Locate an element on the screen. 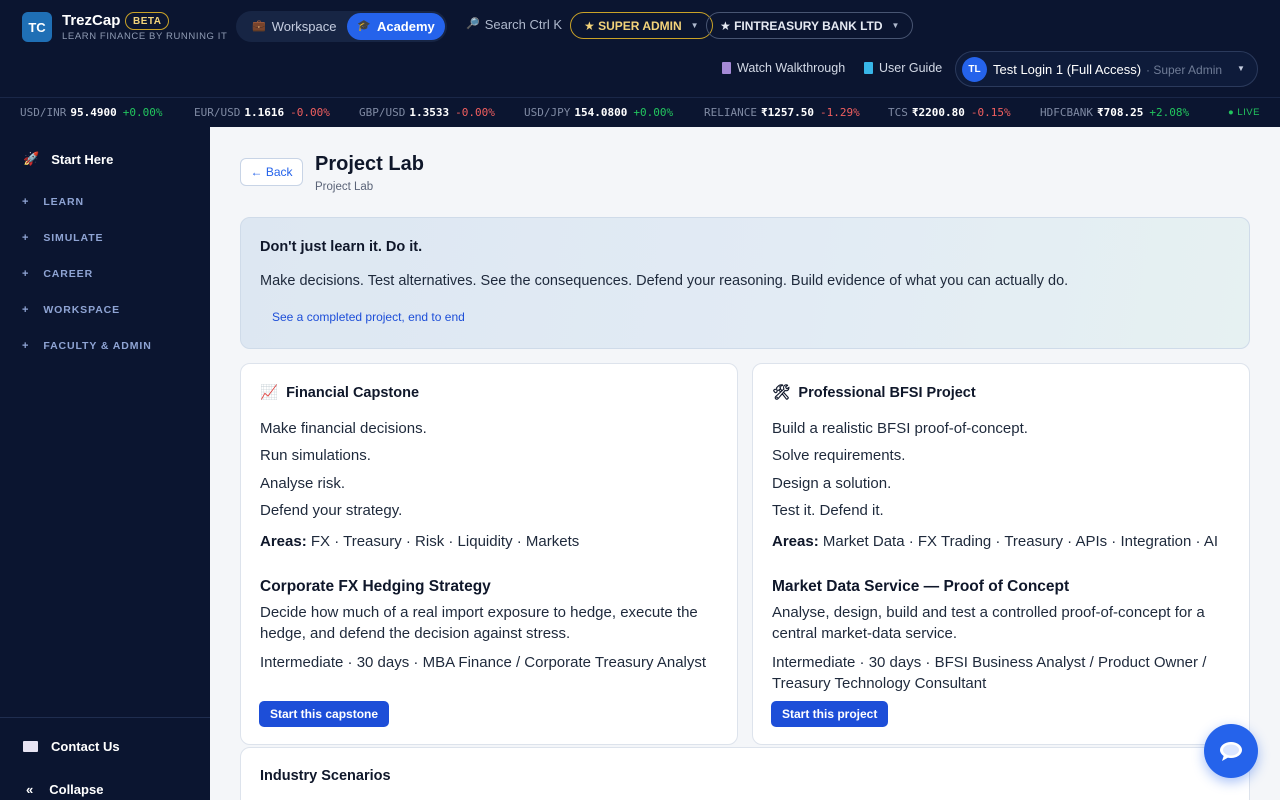 The width and height of the screenshot is (1280, 800). brand-tagline: LEARN FINANCE BY RUNNING IT is located at coordinates (145, 36).